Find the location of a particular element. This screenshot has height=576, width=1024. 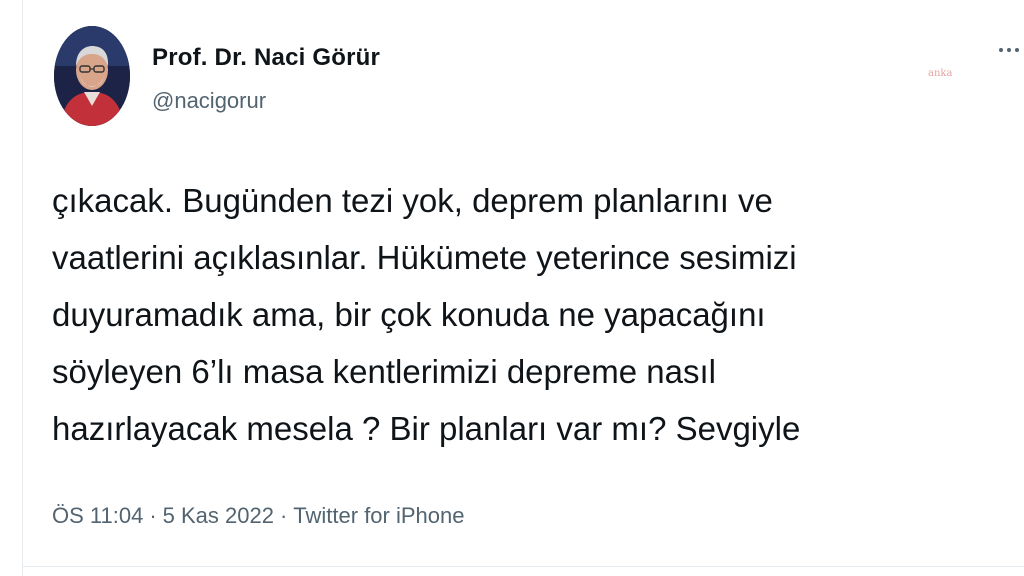

profile-photo-icon is located at coordinates (92, 76).